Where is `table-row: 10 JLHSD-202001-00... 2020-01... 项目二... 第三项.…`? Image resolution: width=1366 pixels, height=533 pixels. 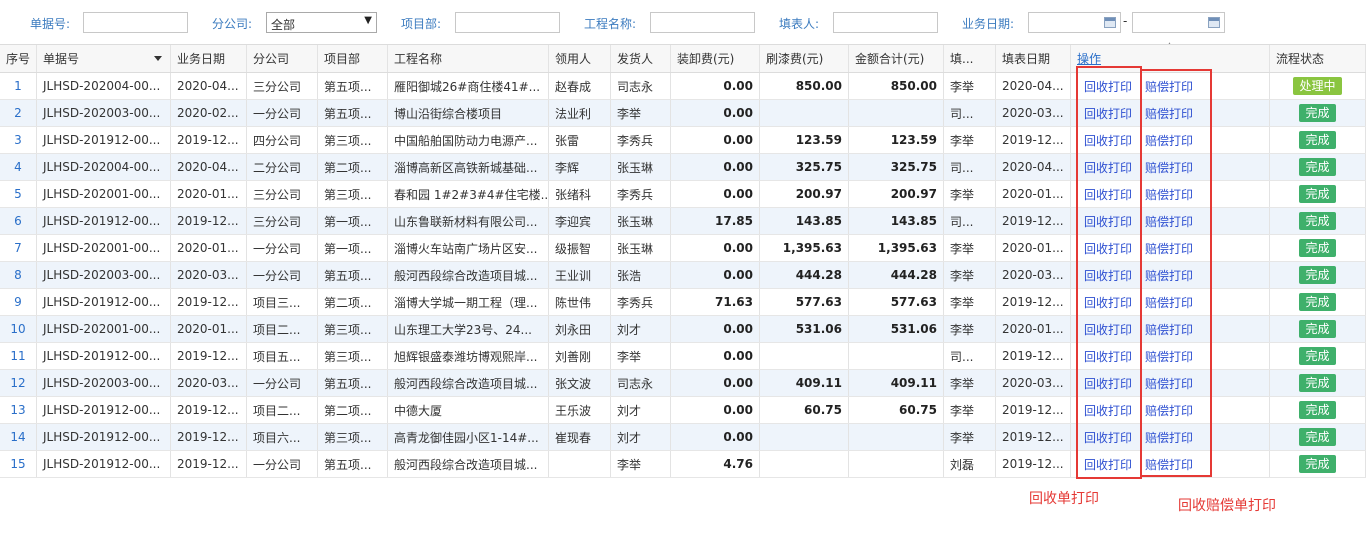
table-row: 10 JLHSD-202001-00... 2020-01... 项目二... 第三项.… is located at coordinates (683, 329).